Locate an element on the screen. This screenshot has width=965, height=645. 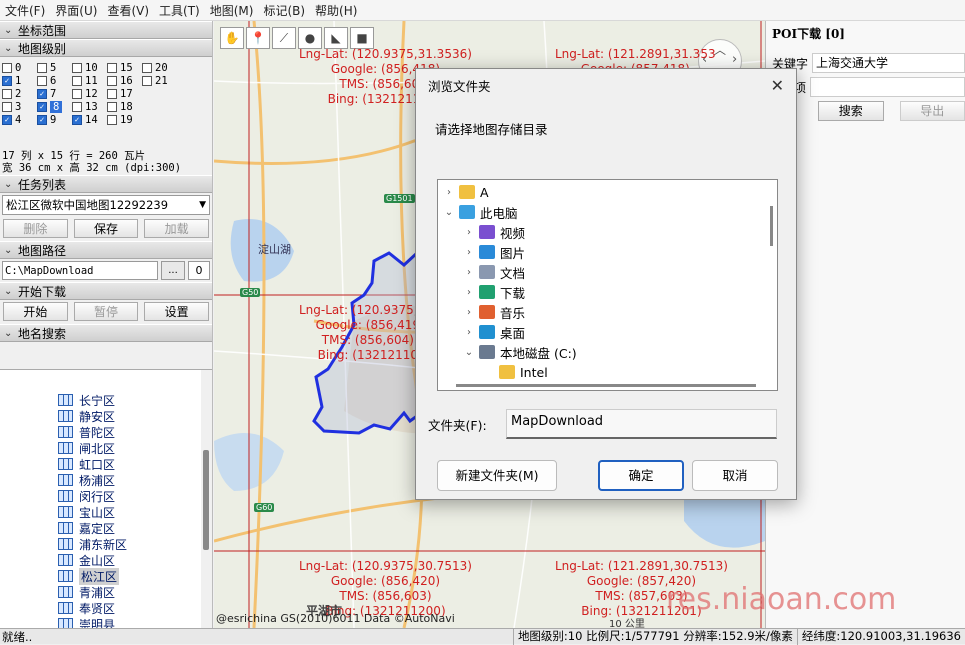
delete-task-button: 删除 is located at coordinates (35, 228).